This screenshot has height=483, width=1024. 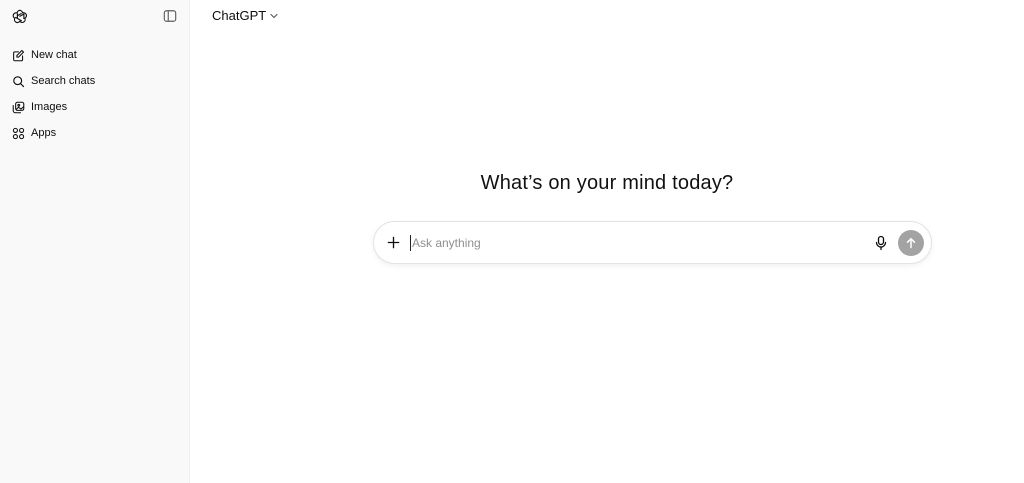 I want to click on model-label: ChatGPT, so click(x=239, y=15).